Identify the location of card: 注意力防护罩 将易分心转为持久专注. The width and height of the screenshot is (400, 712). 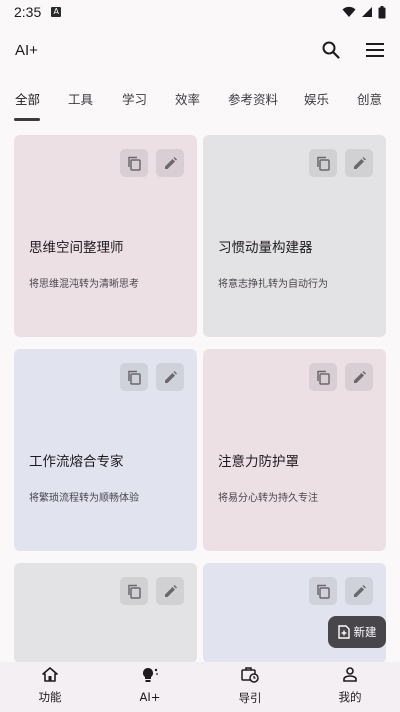
(294, 450).